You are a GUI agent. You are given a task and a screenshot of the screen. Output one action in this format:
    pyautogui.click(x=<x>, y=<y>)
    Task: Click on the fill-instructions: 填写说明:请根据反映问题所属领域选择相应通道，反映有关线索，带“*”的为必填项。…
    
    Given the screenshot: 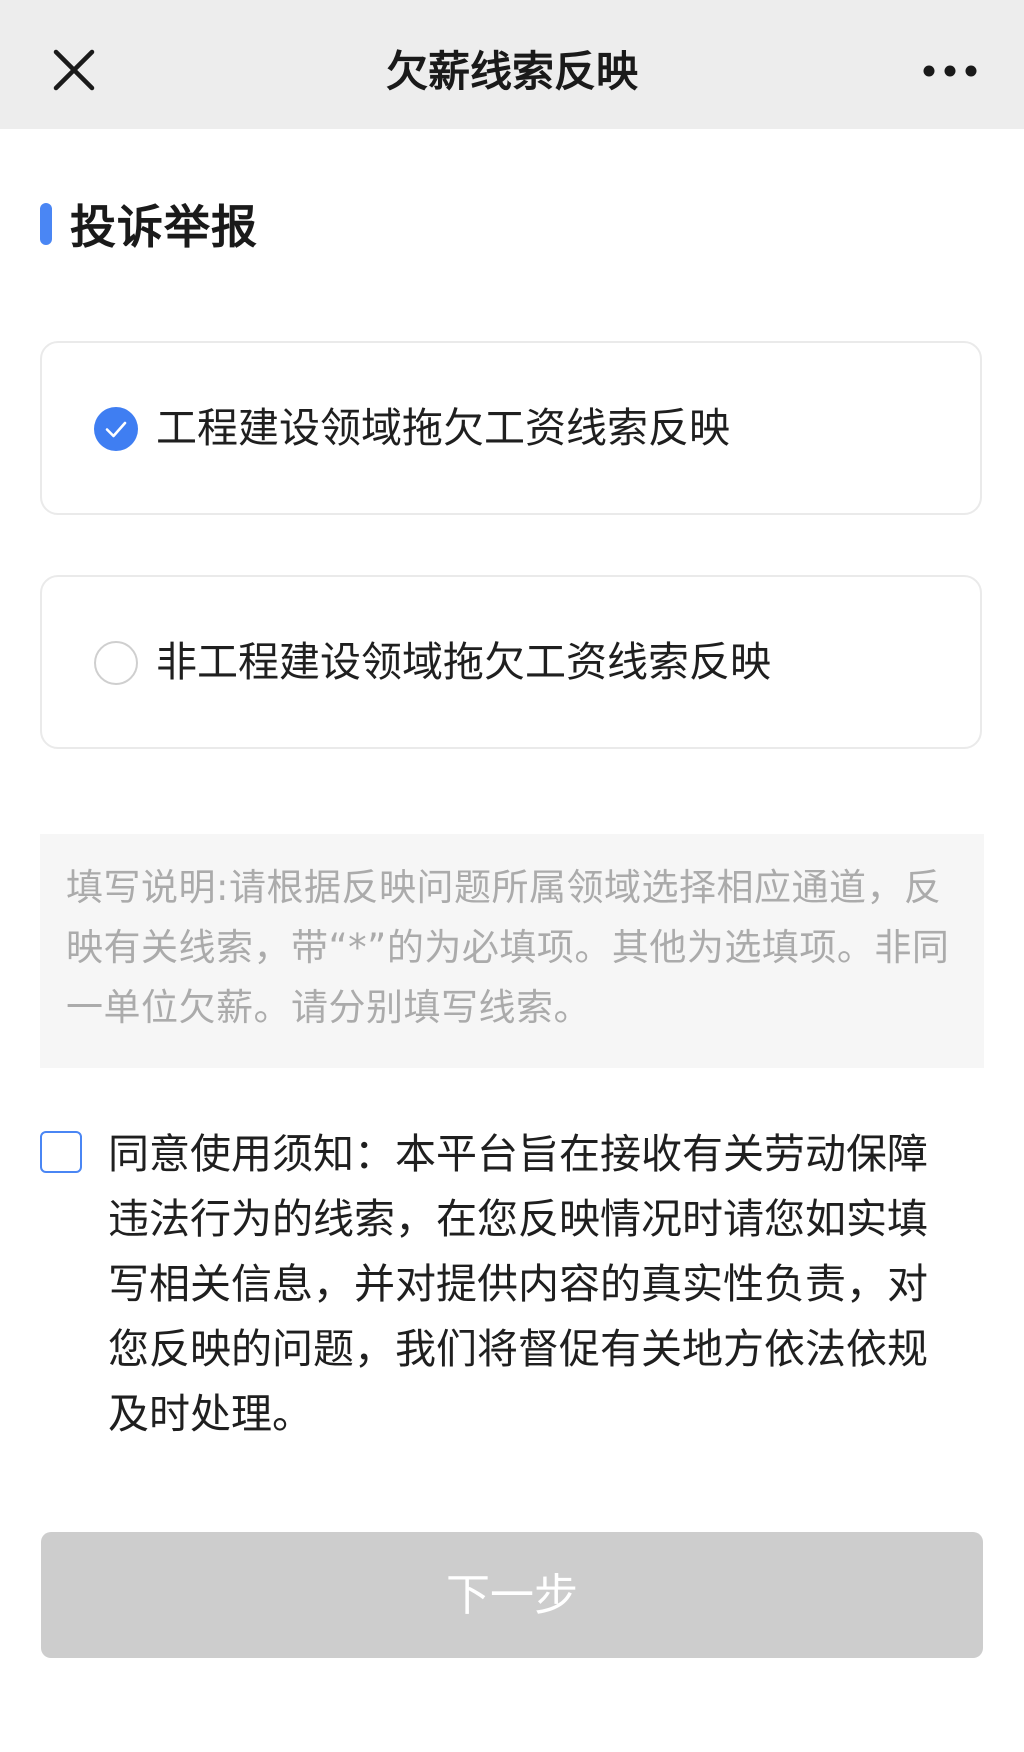 What is the action you would take?
    pyautogui.click(x=512, y=951)
    